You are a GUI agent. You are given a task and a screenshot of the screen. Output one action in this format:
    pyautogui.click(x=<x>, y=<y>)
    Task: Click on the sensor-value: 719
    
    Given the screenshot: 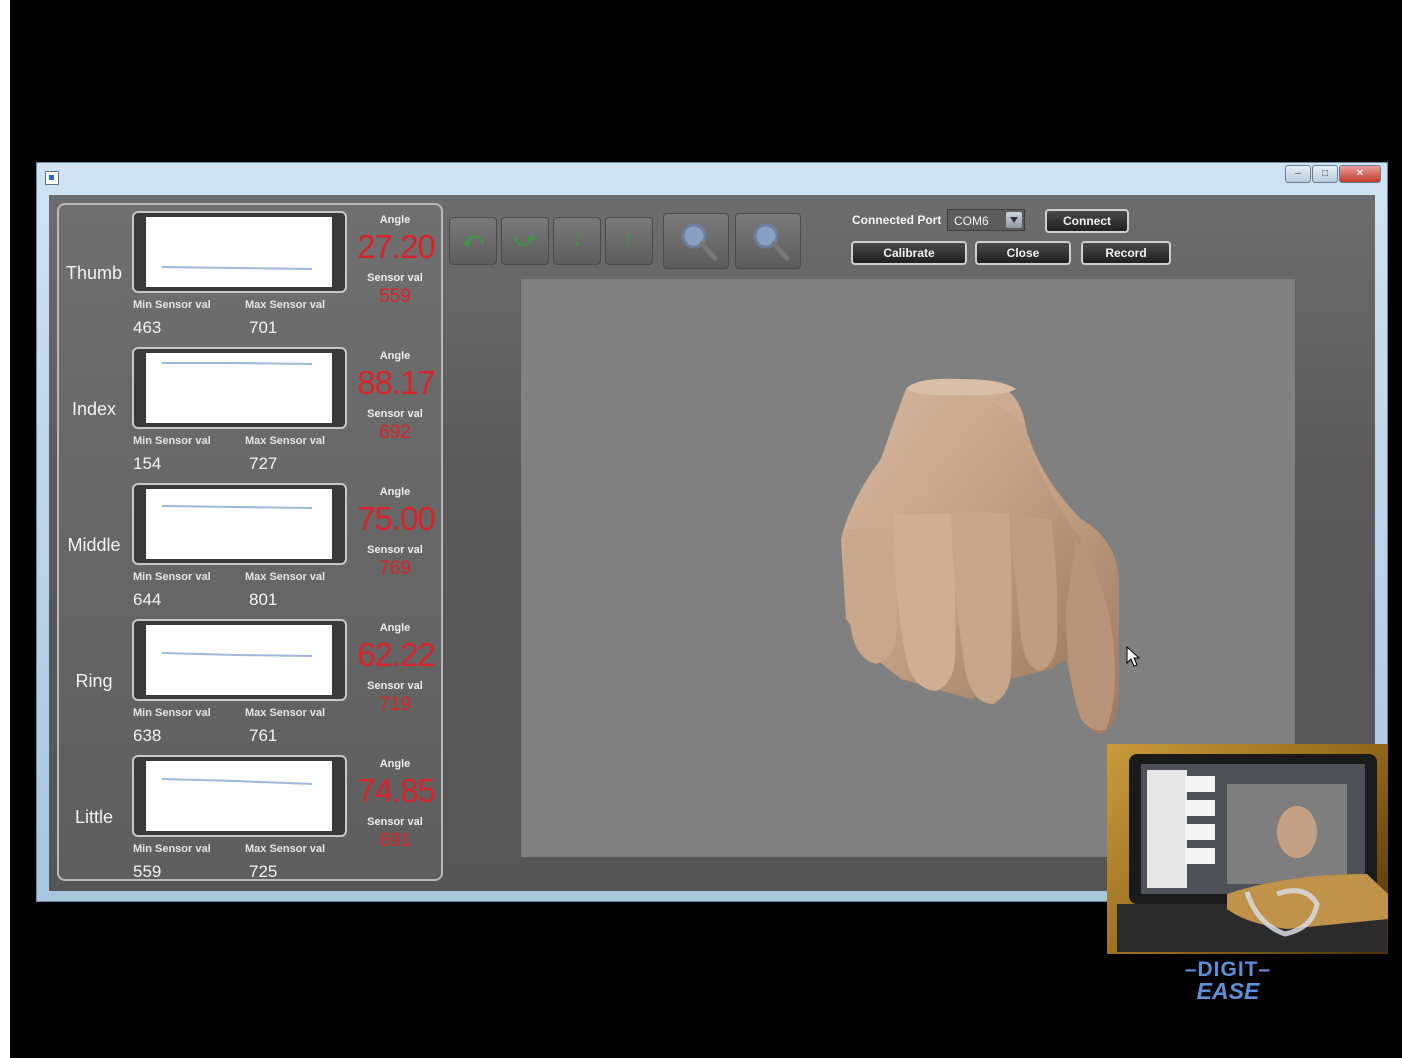 What is the action you would take?
    pyautogui.click(x=395, y=704)
    